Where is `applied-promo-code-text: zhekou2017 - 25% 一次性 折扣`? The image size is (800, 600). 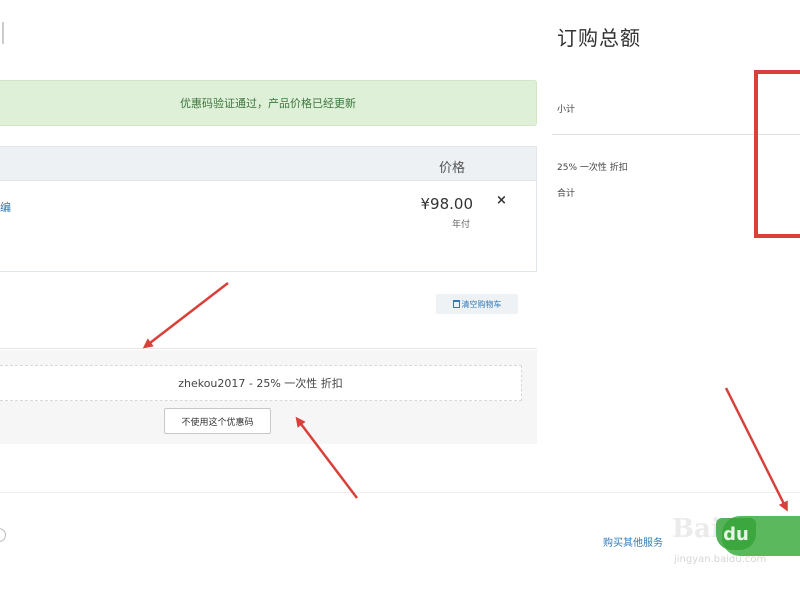
applied-promo-code-text: zhekou2017 - 25% 一次性 折扣 is located at coordinates (260, 383).